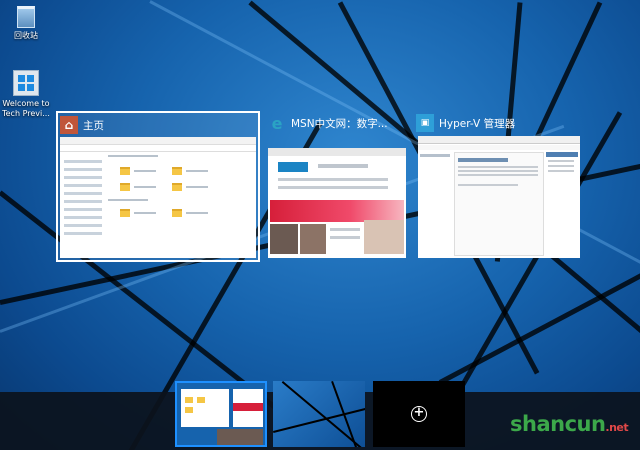 This screenshot has height=450, width=640. I want to click on desktop-icon-label: 回收站, so click(26, 35).